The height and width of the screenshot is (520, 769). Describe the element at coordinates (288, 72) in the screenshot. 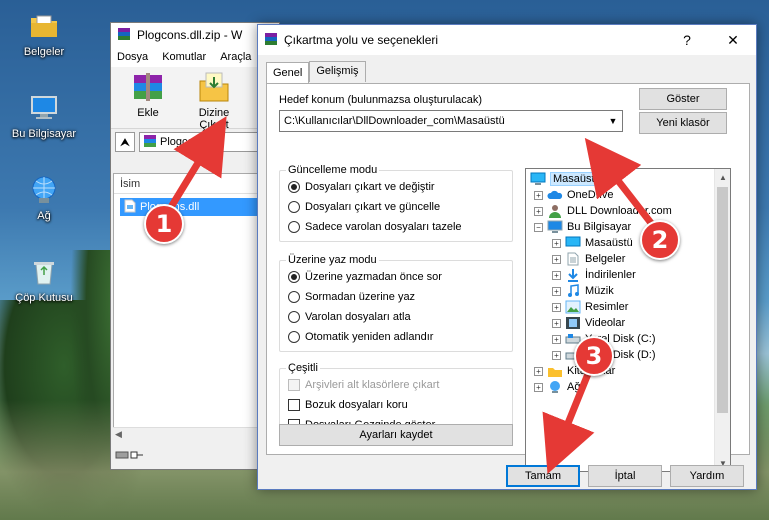

I see `tab-genel: Genel` at that location.